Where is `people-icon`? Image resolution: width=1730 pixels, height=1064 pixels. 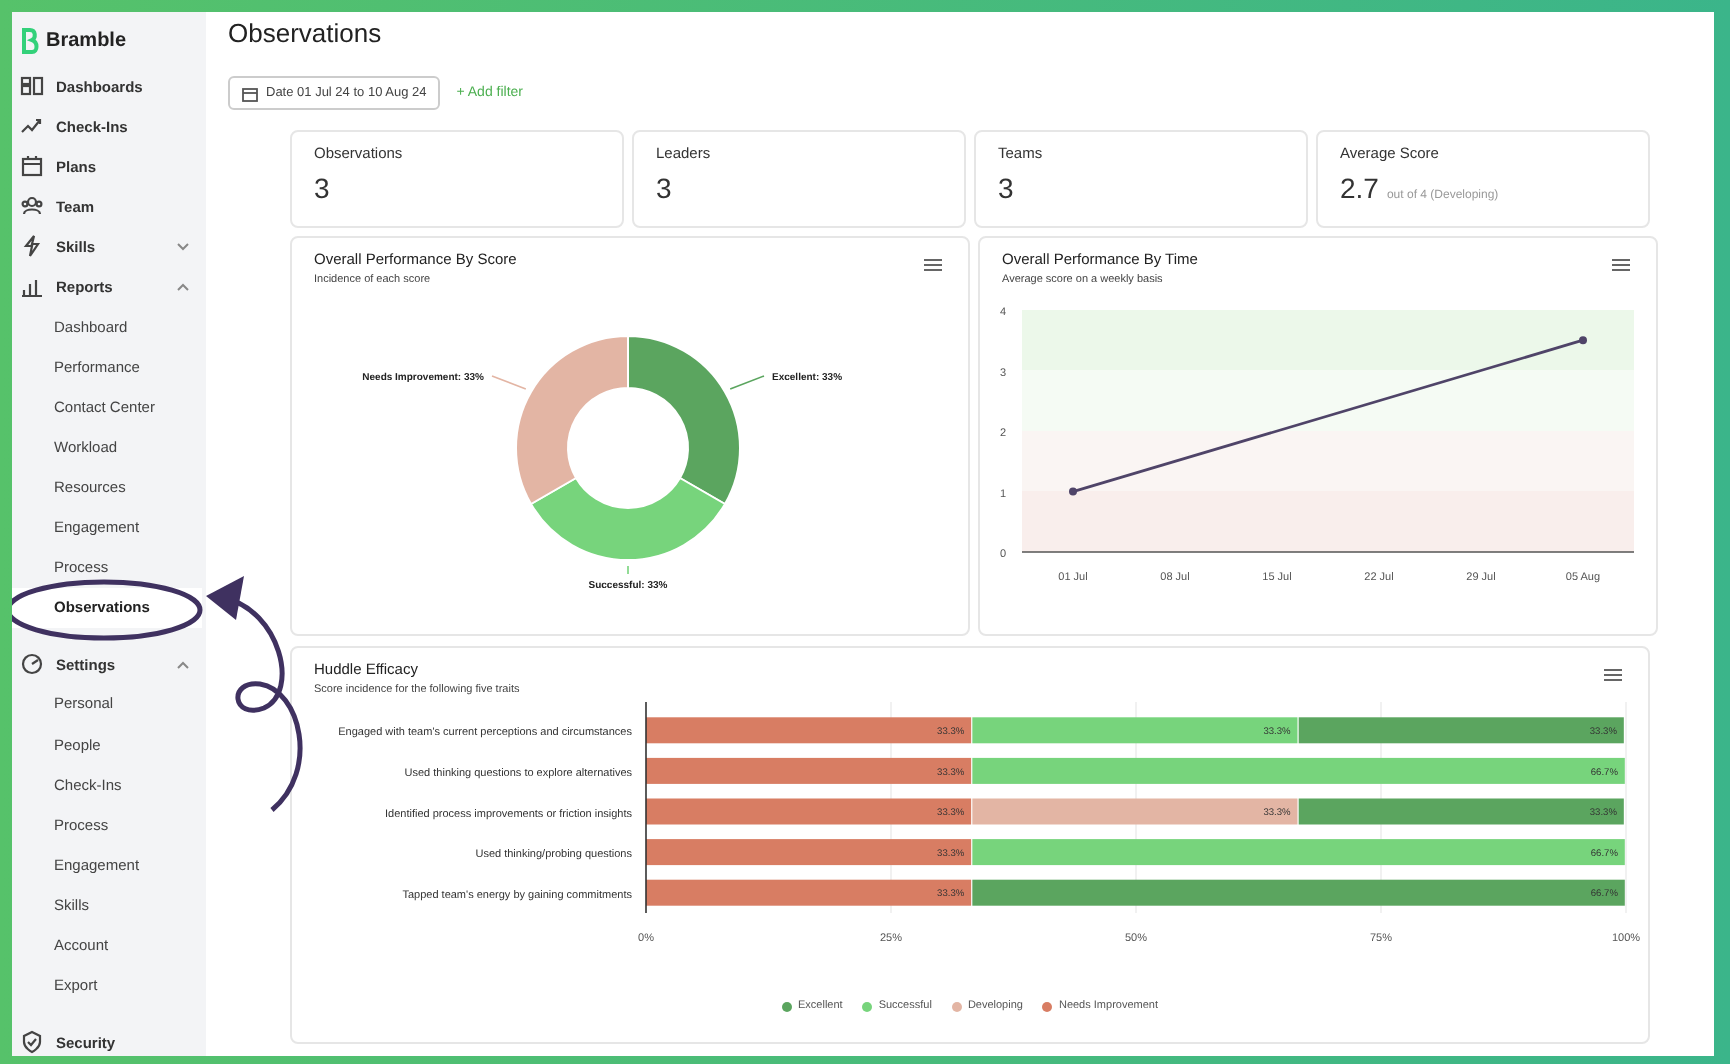 people-icon is located at coordinates (32, 206).